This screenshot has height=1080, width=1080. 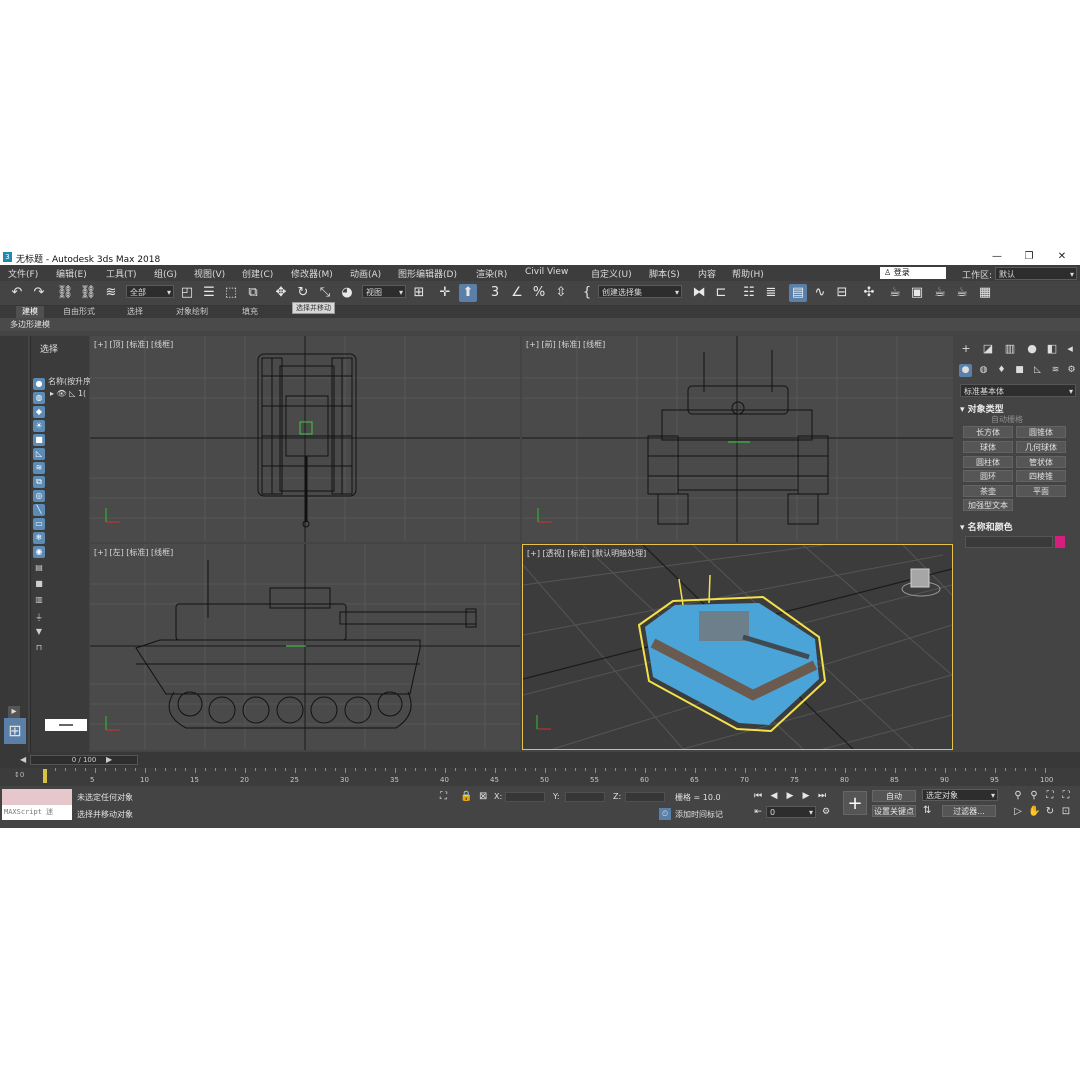 What do you see at coordinates (894, 796) in the screenshot?
I see `auto-key-button: 自动` at bounding box center [894, 796].